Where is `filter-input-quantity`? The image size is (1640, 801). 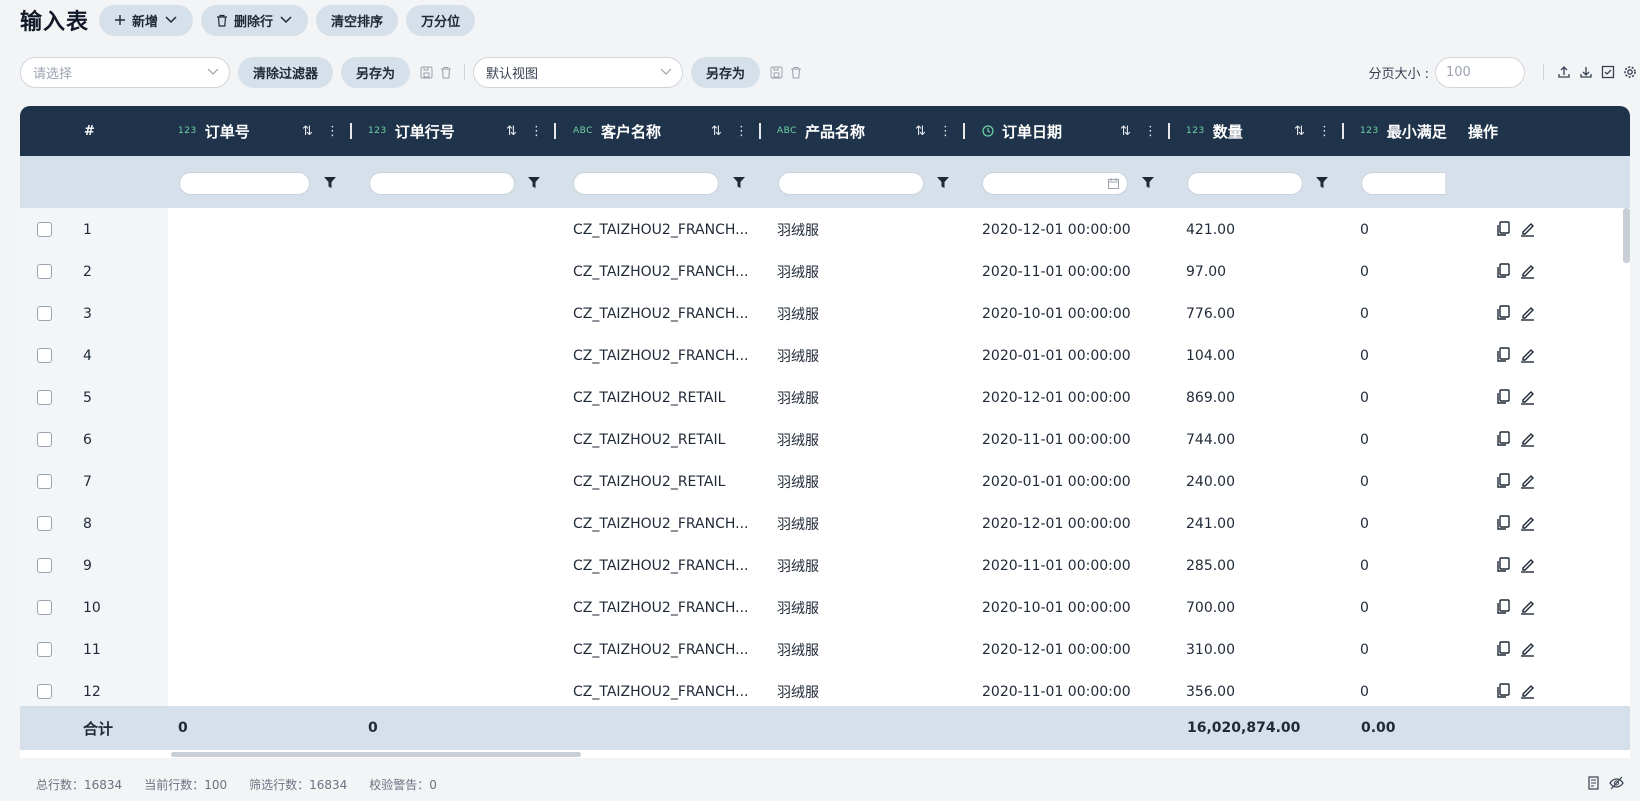
filter-input-quantity is located at coordinates (1245, 183).